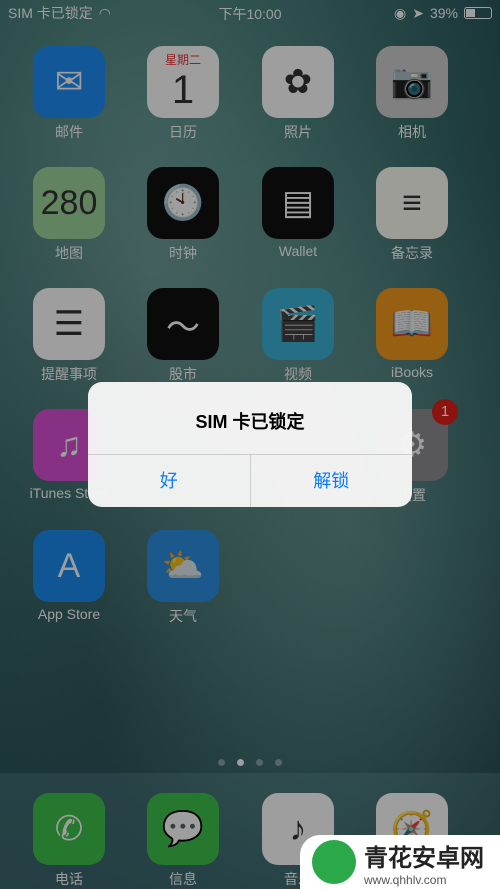 This screenshot has height=889, width=500. Describe the element at coordinates (250, 422) in the screenshot. I see `alert-title: SIM 卡已锁定` at that location.